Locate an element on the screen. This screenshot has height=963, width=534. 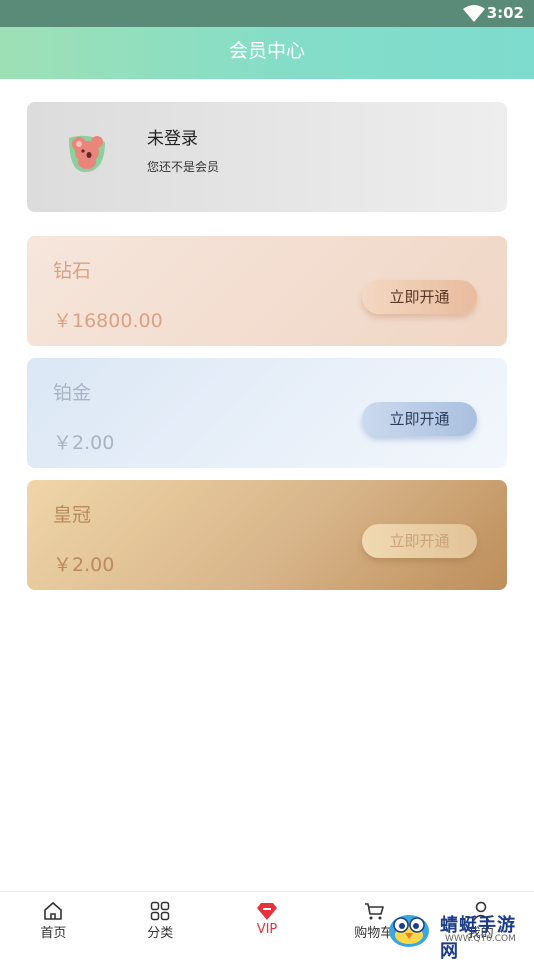
tab-label: VIP is located at coordinates (267, 929).